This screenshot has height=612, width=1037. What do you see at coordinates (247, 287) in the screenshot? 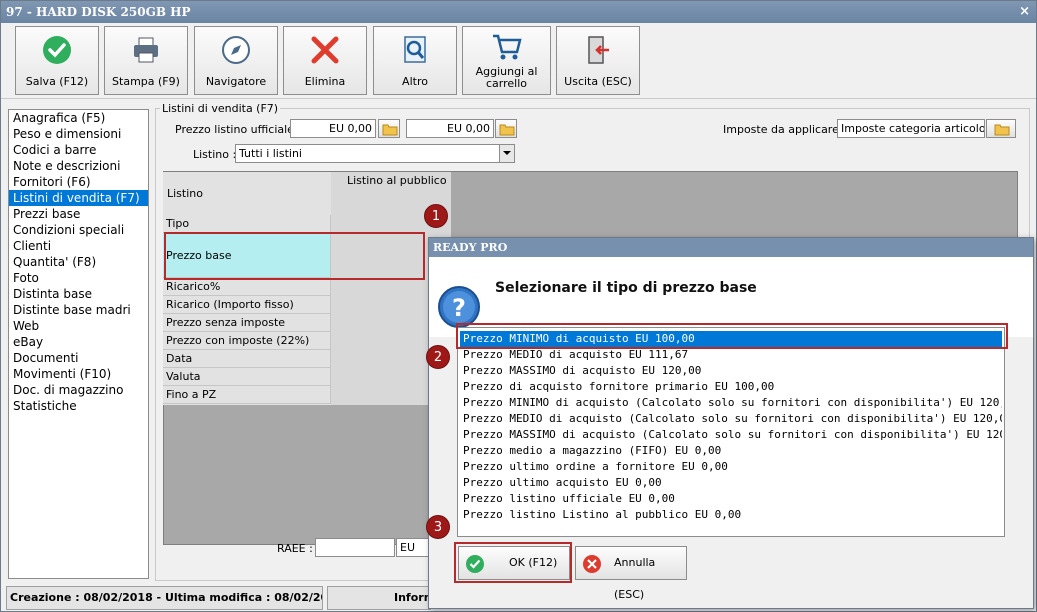
I see `grid-row-label: Ricarico%` at bounding box center [247, 287].